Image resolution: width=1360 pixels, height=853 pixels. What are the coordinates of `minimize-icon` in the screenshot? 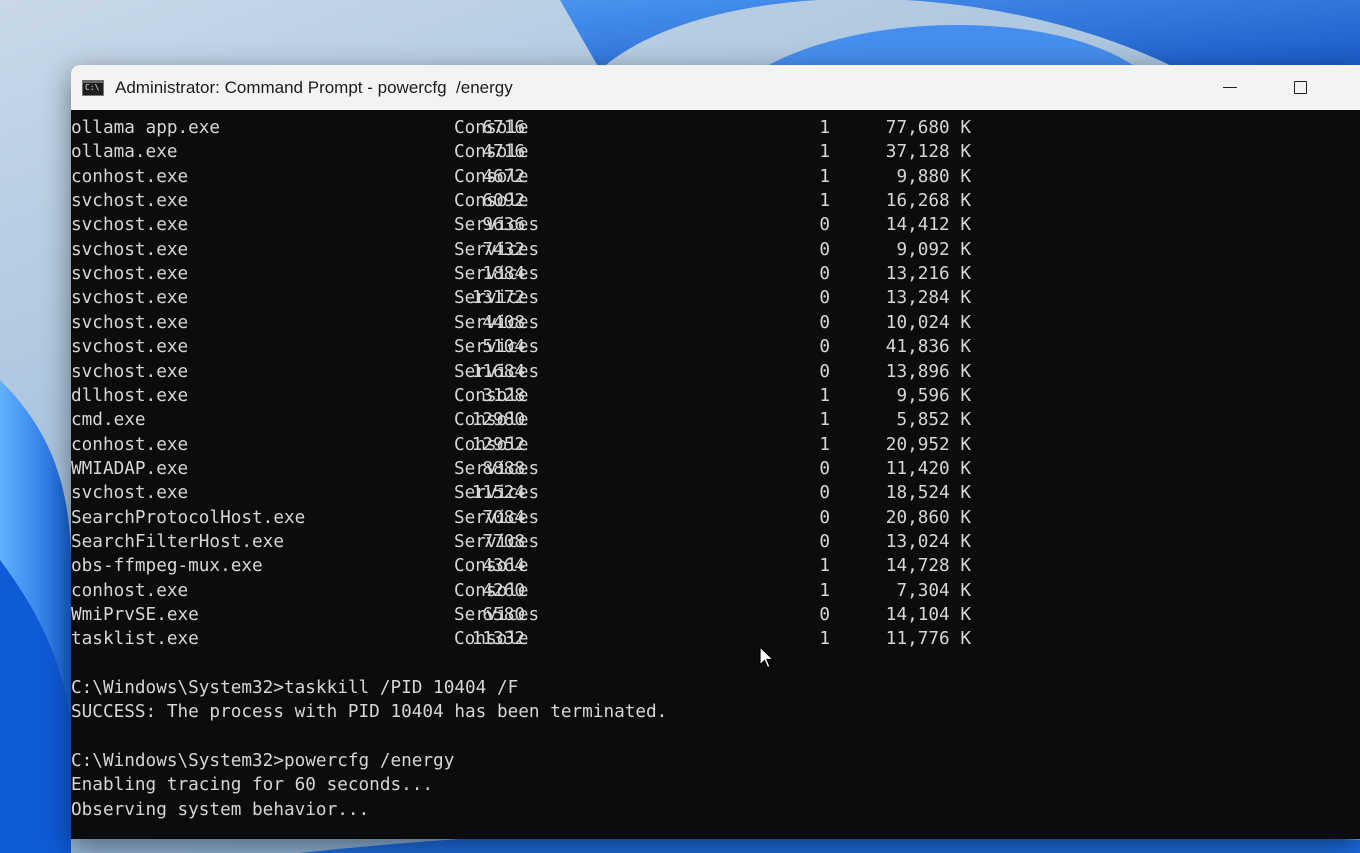 It's located at (1230, 87).